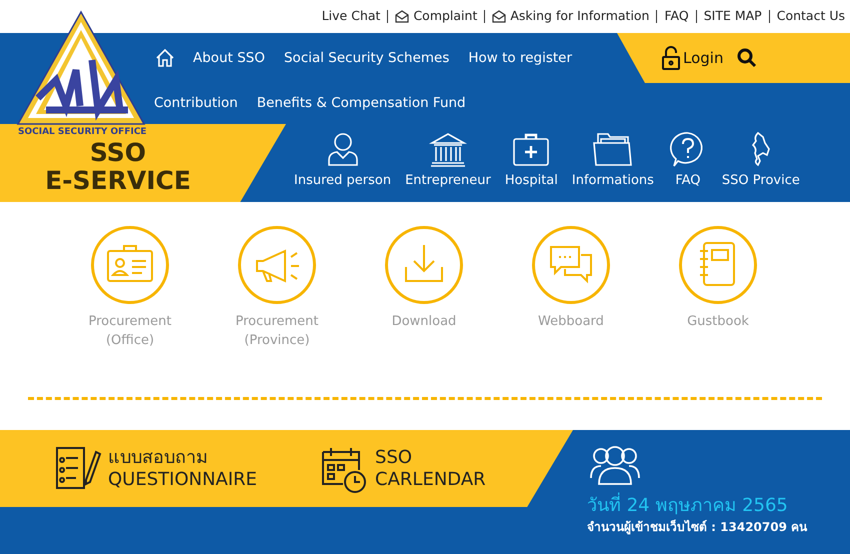 The height and width of the screenshot is (554, 850). What do you see at coordinates (697, 506) in the screenshot?
I see `date-text: วันที่ 24 พฤษภาคม 2565` at bounding box center [697, 506].